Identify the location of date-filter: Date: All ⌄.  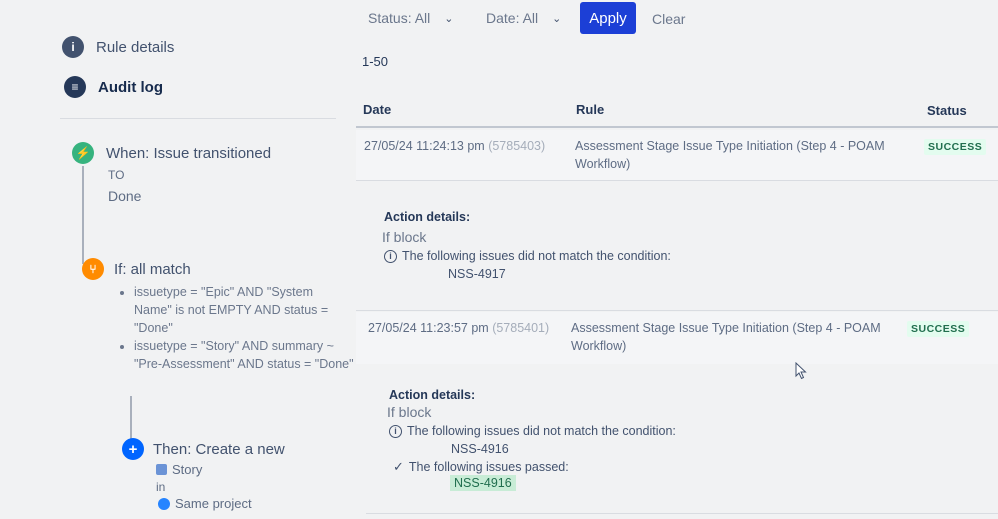
(523, 18).